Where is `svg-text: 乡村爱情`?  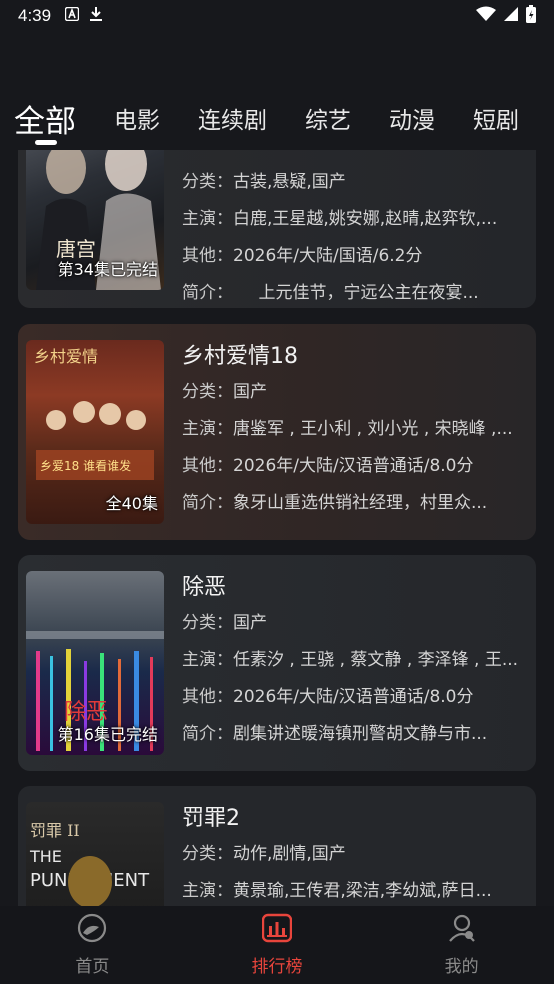
svg-text: 乡村爱情 is located at coordinates (66, 356).